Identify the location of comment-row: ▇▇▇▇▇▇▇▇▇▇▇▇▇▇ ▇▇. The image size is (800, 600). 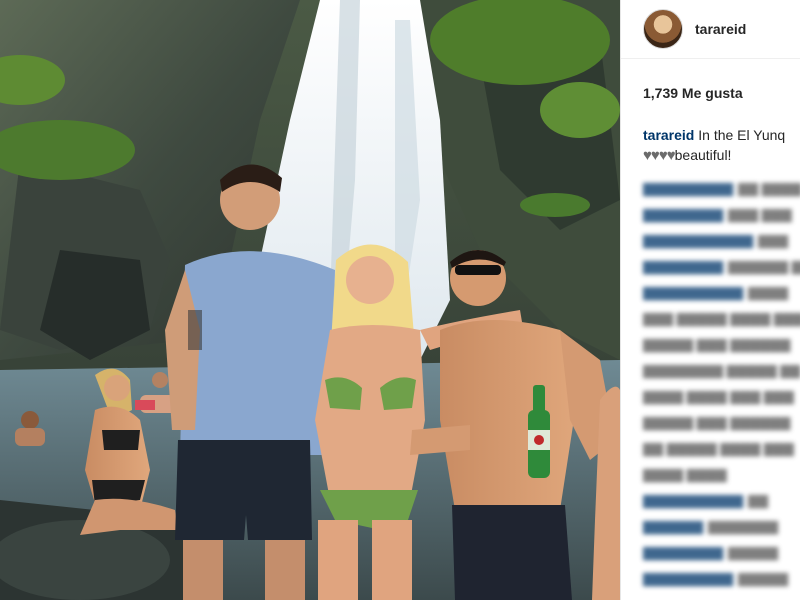
(721, 266).